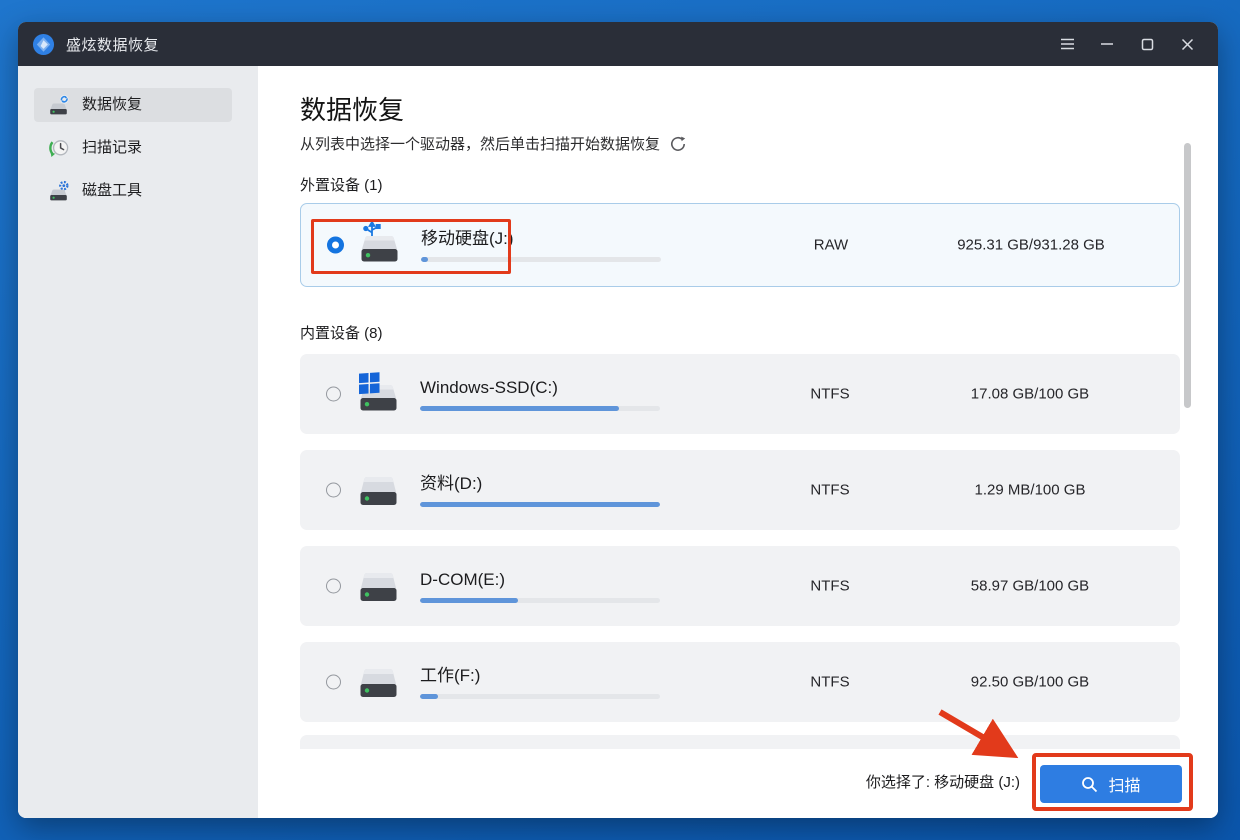  What do you see at coordinates (451, 483) in the screenshot?
I see `device-name: 资料(D:)` at bounding box center [451, 483].